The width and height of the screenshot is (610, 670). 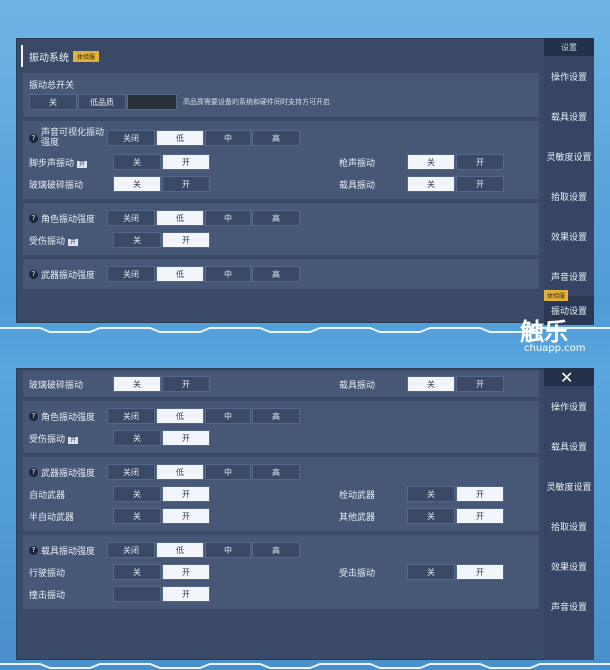 I want to click on footstep-off: 关, so click(x=137, y=162).